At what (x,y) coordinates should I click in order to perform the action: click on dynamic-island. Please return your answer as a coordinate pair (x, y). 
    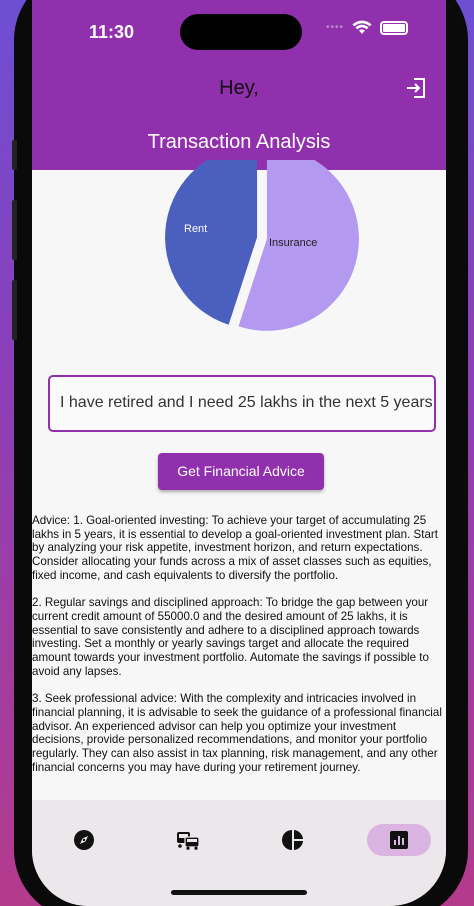
    Looking at the image, I should click on (241, 32).